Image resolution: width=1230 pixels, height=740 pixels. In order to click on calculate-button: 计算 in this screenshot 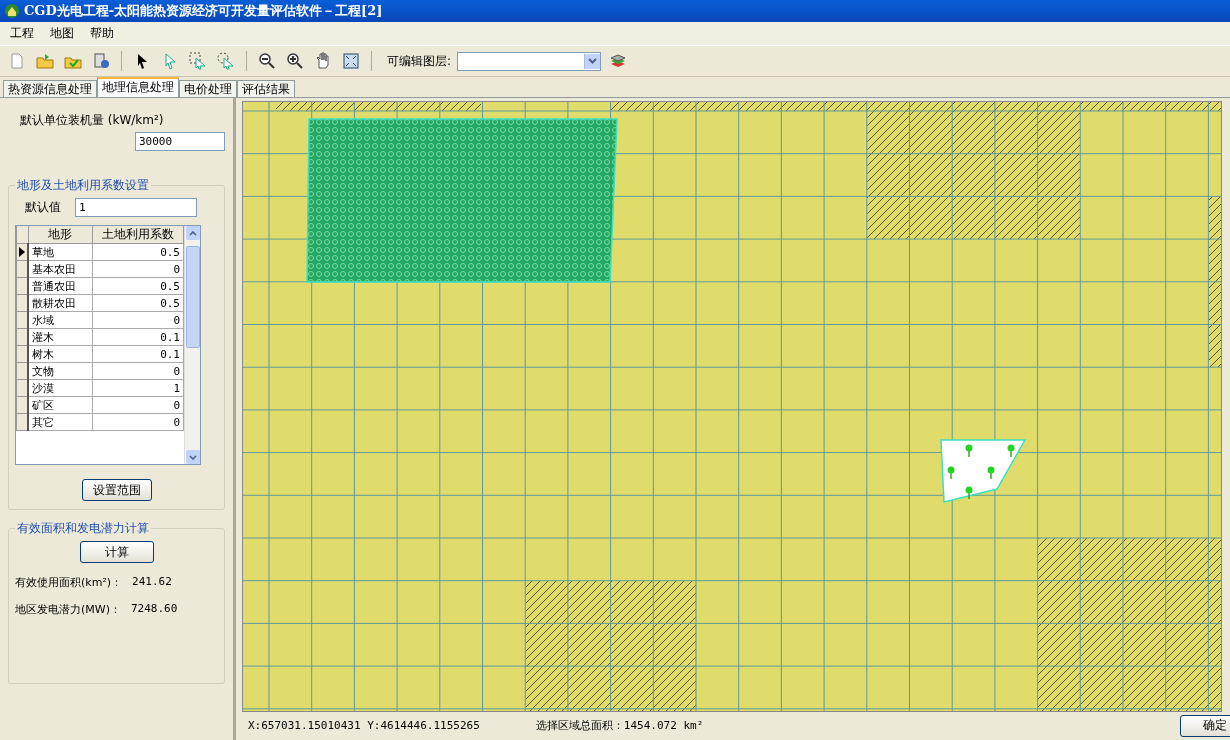, I will do `click(116, 552)`.